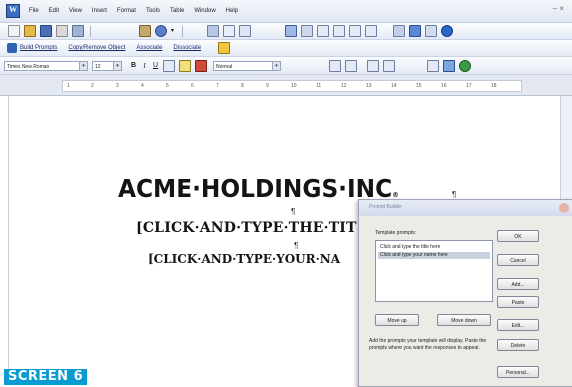 The image size is (572, 387). What do you see at coordinates (229, 31) in the screenshot?
I see `tables-borders-icon` at bounding box center [229, 31].